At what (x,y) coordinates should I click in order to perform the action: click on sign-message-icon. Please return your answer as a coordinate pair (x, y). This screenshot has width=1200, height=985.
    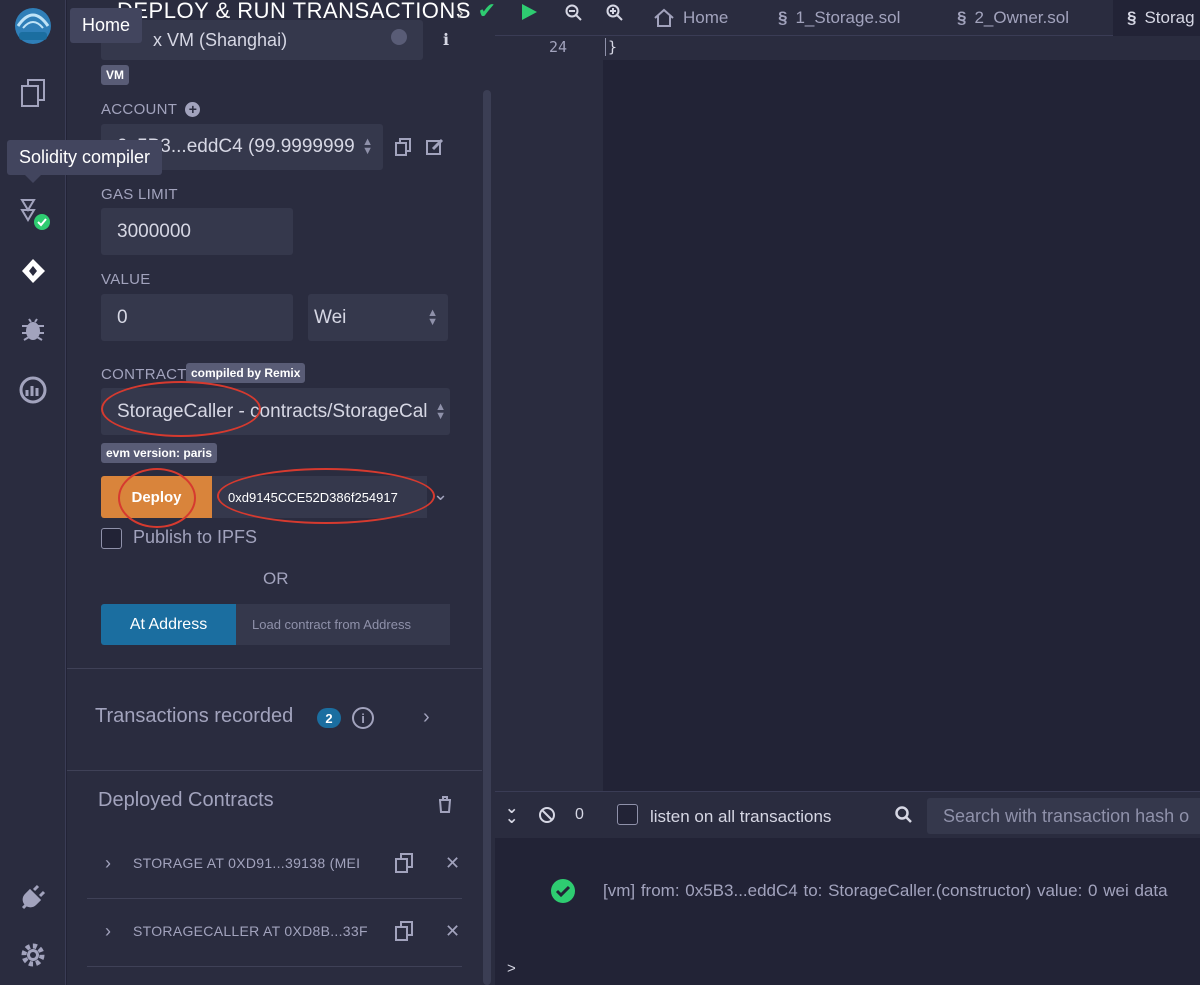
    Looking at the image, I should click on (435, 149).